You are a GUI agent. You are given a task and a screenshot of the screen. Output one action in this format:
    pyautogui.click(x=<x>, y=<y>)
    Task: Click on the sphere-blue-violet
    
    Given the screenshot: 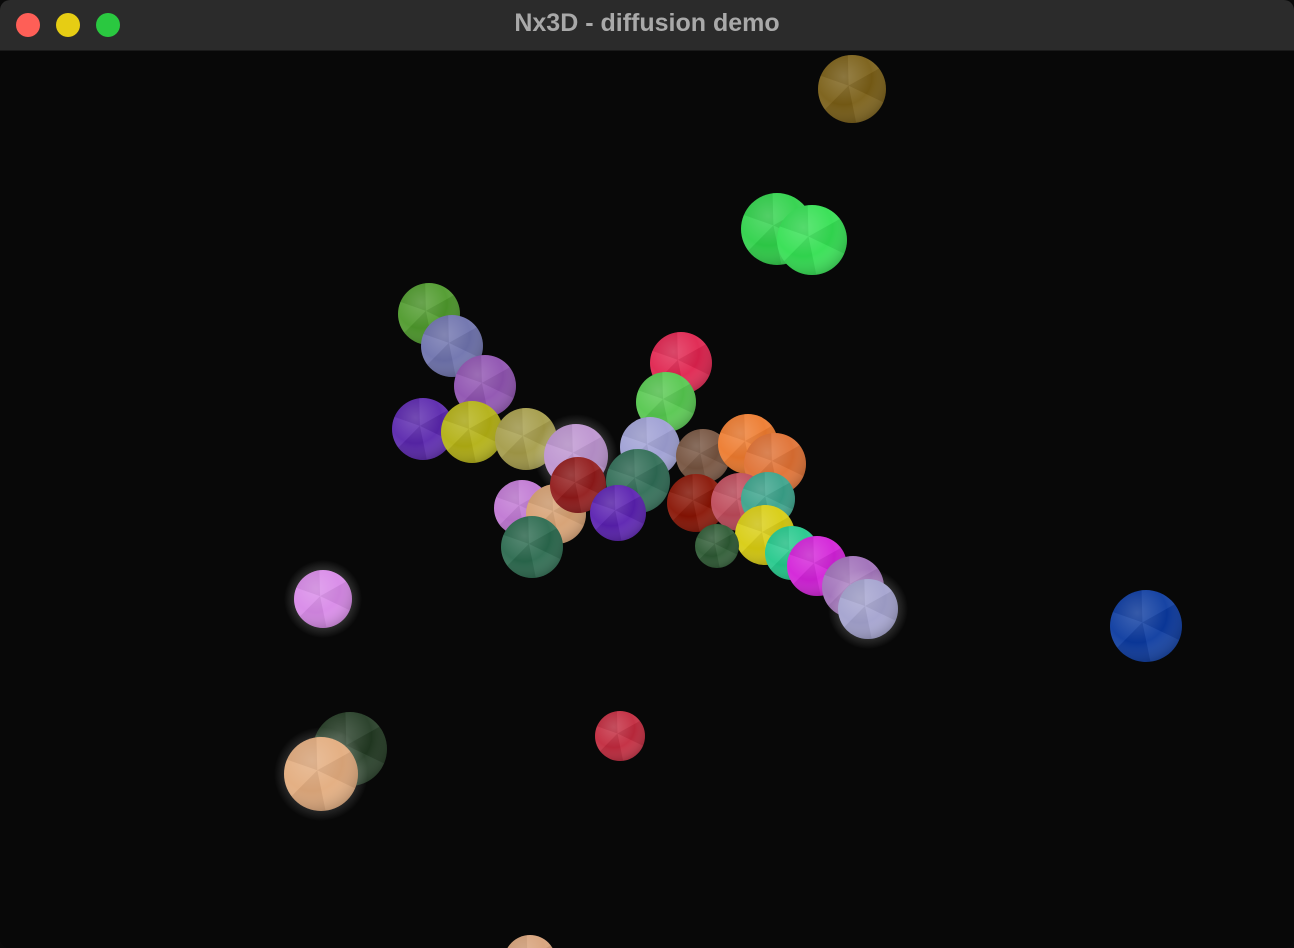 What is the action you would take?
    pyautogui.click(x=618, y=512)
    